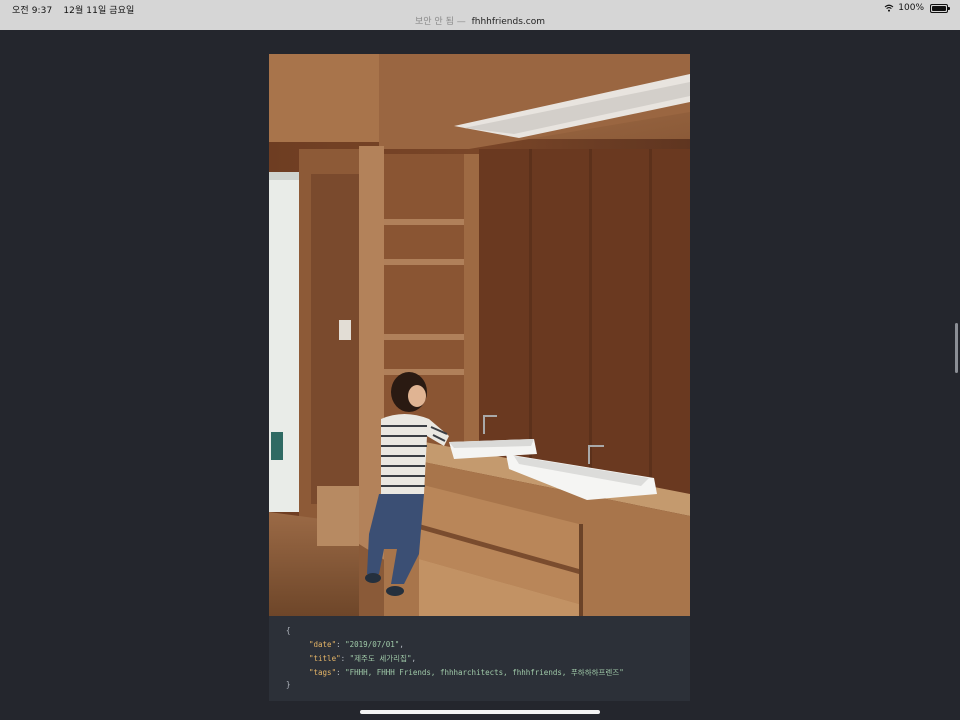 The width and height of the screenshot is (960, 720). I want to click on code-line-date: "date": "2019/07/01",, so click(479, 647).